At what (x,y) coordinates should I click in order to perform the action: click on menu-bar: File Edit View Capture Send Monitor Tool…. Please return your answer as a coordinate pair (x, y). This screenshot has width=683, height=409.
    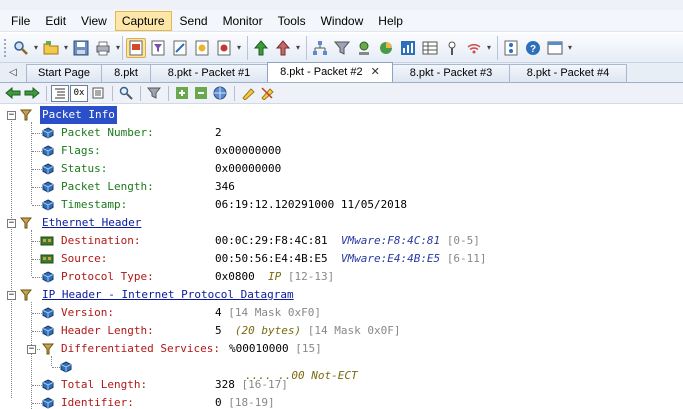
    Looking at the image, I should click on (341, 21).